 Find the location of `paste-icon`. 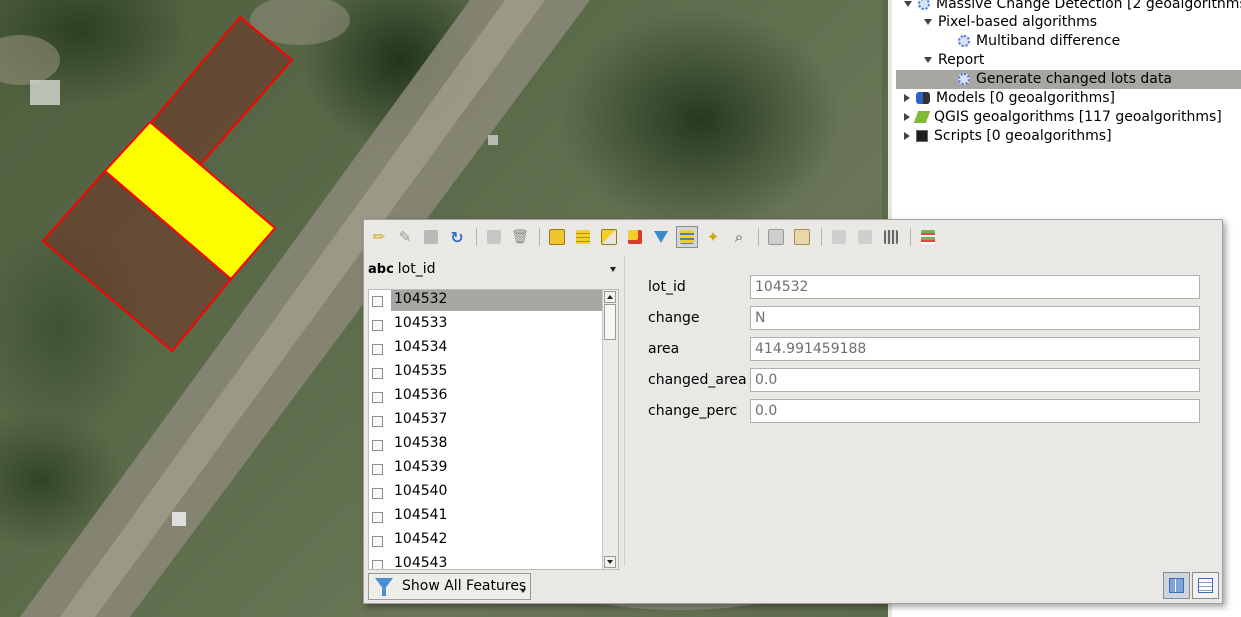

paste-icon is located at coordinates (802, 237).